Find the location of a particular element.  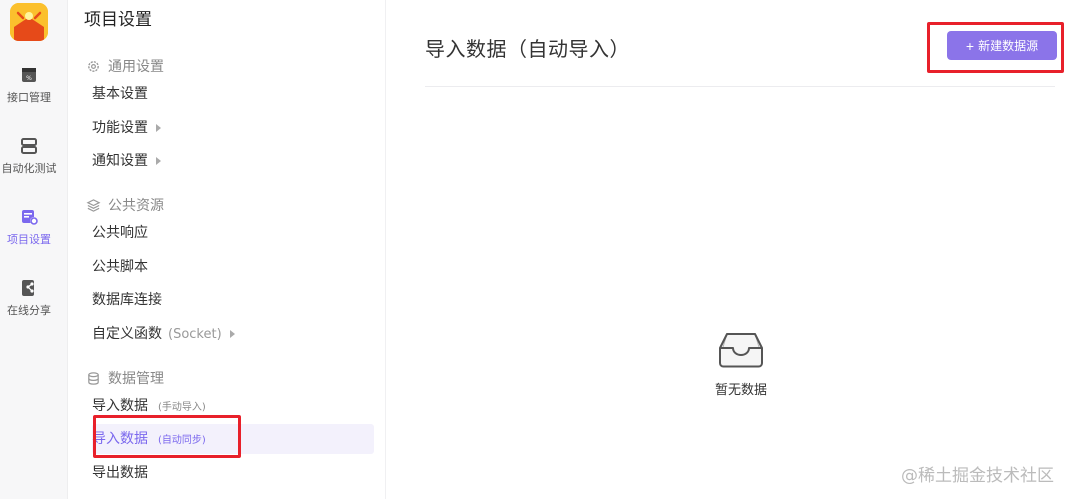

nav-item-db-connection: 数据库连接 is located at coordinates (127, 300).